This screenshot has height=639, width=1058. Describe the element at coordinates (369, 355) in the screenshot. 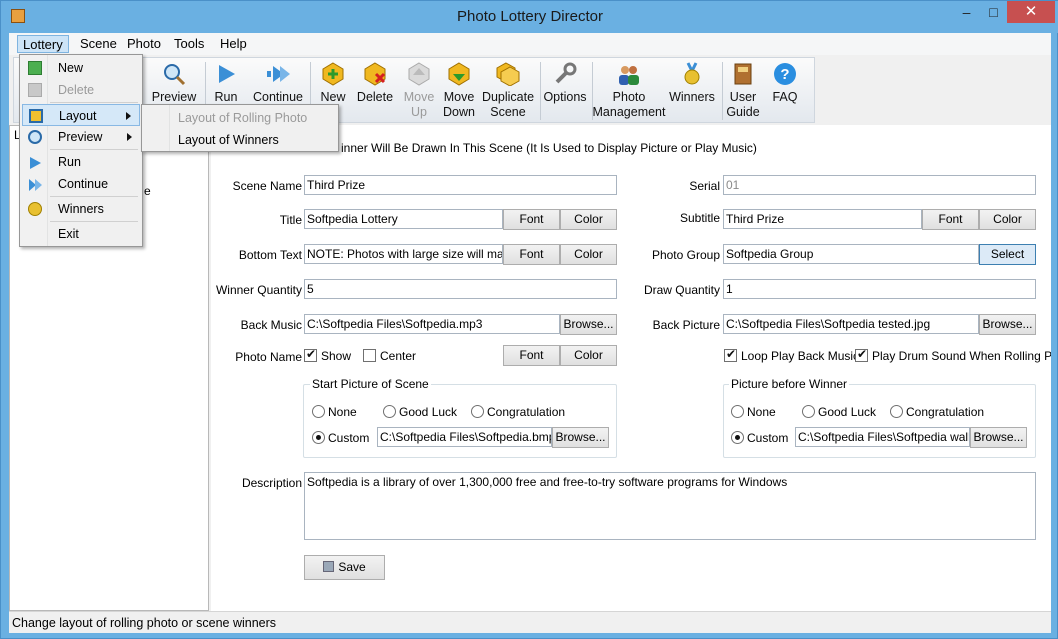

I see `center-checkbox` at that location.